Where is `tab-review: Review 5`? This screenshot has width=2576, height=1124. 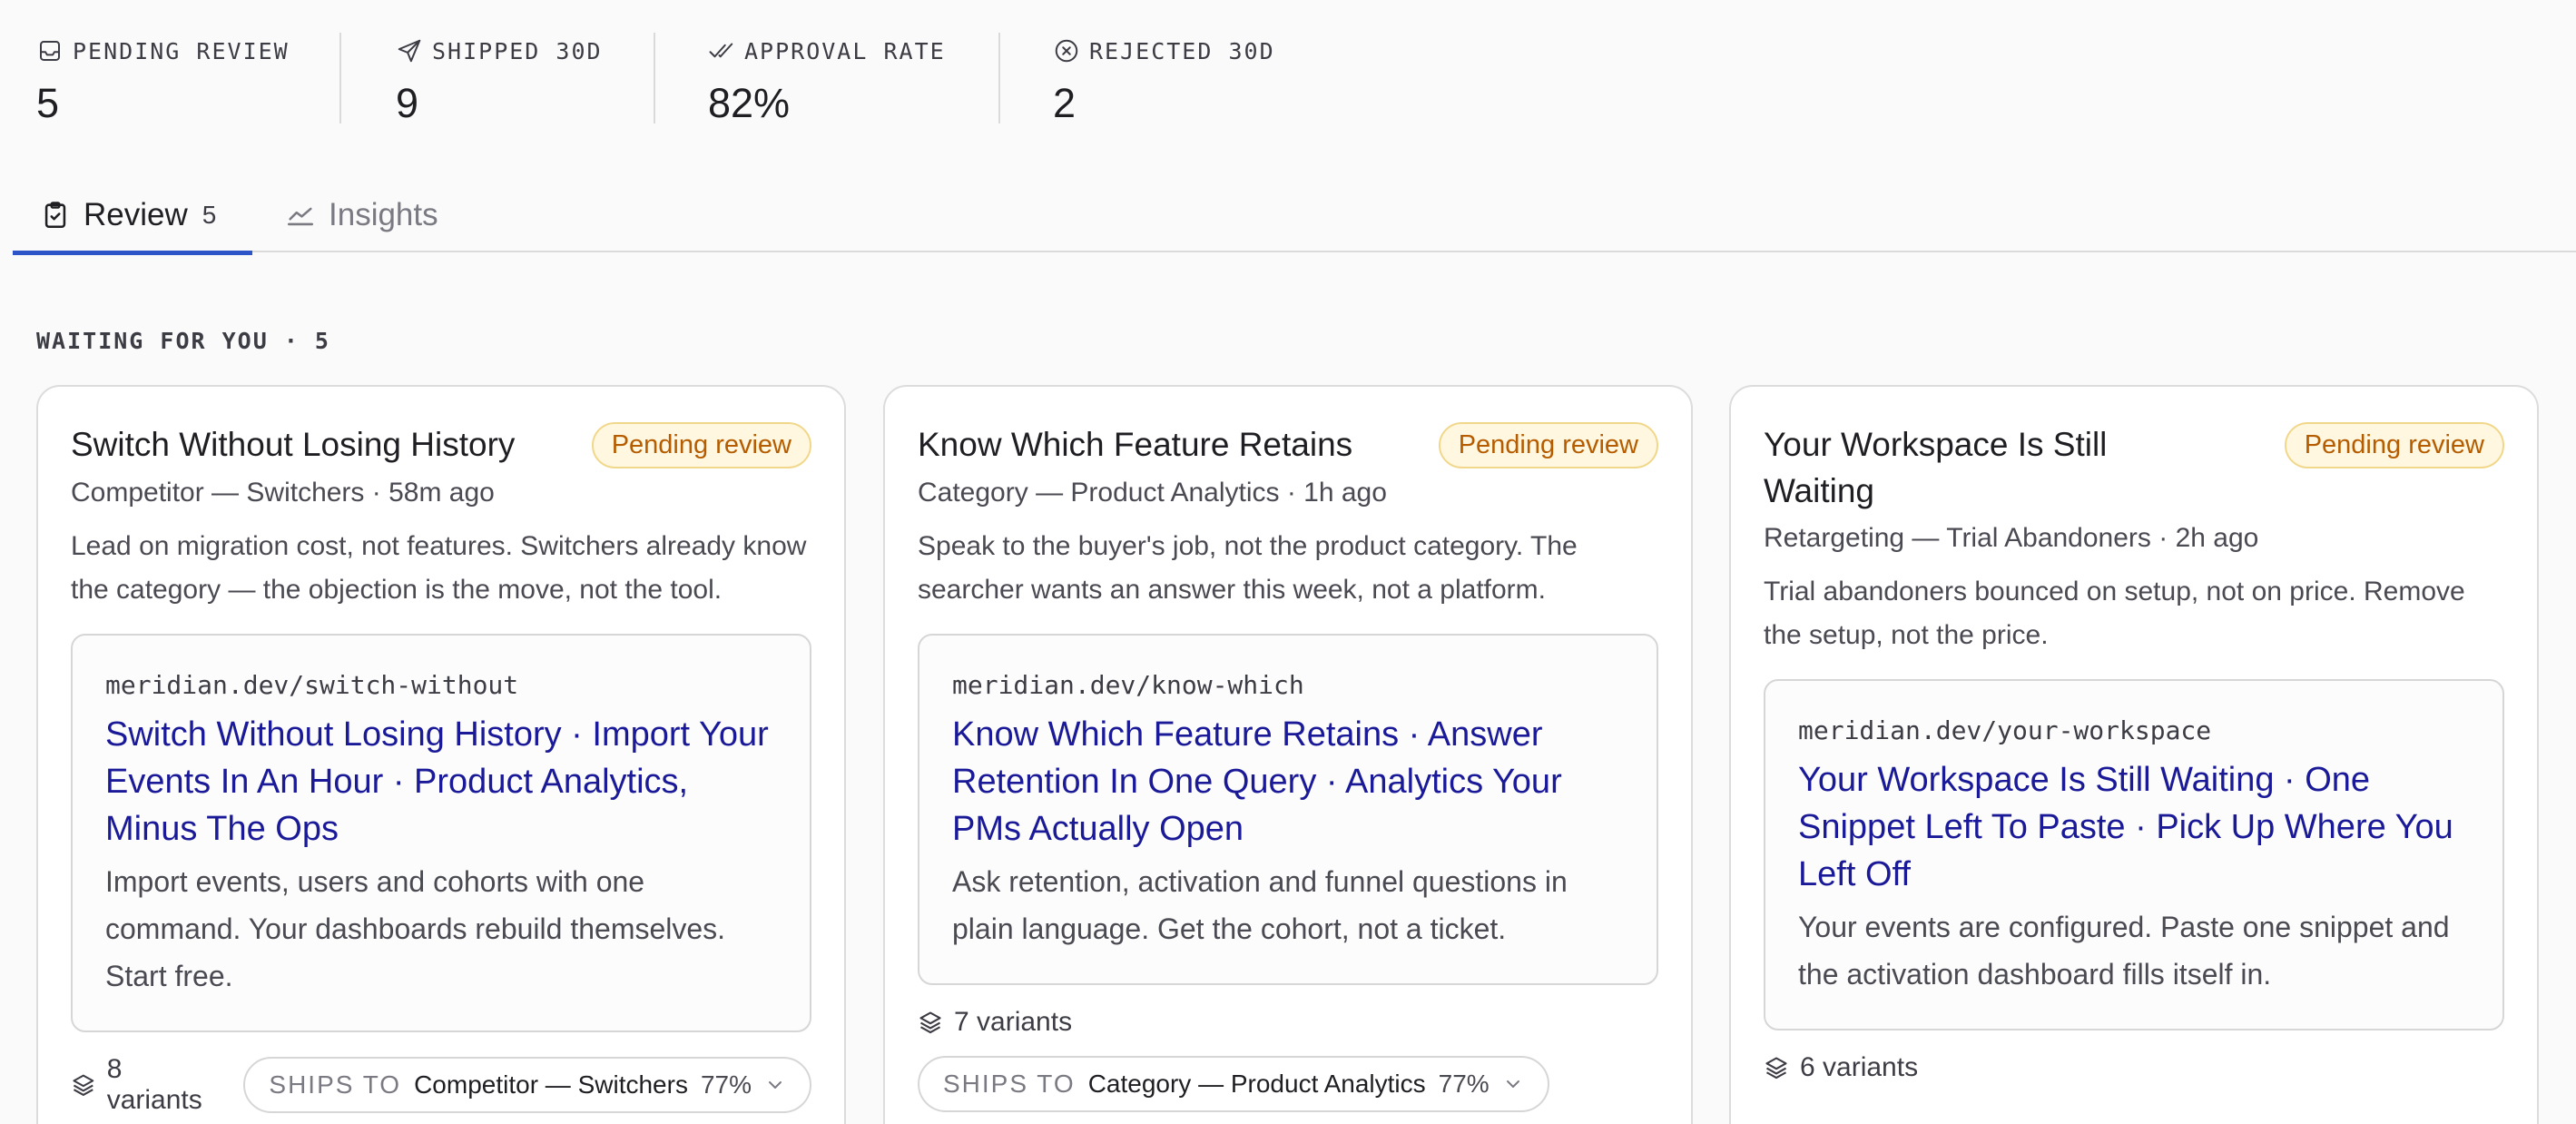
tab-review: Review 5 is located at coordinates (132, 216).